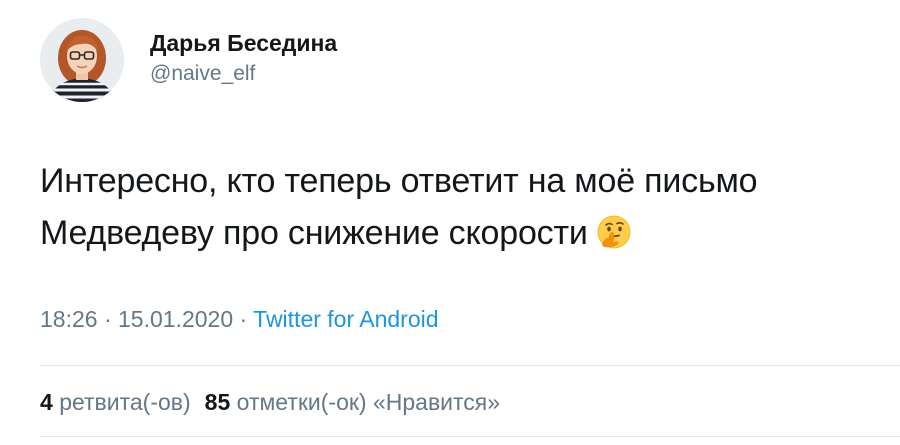 The width and height of the screenshot is (900, 445). What do you see at coordinates (614, 232) in the screenshot?
I see `thinking-face-emoji-icon` at bounding box center [614, 232].